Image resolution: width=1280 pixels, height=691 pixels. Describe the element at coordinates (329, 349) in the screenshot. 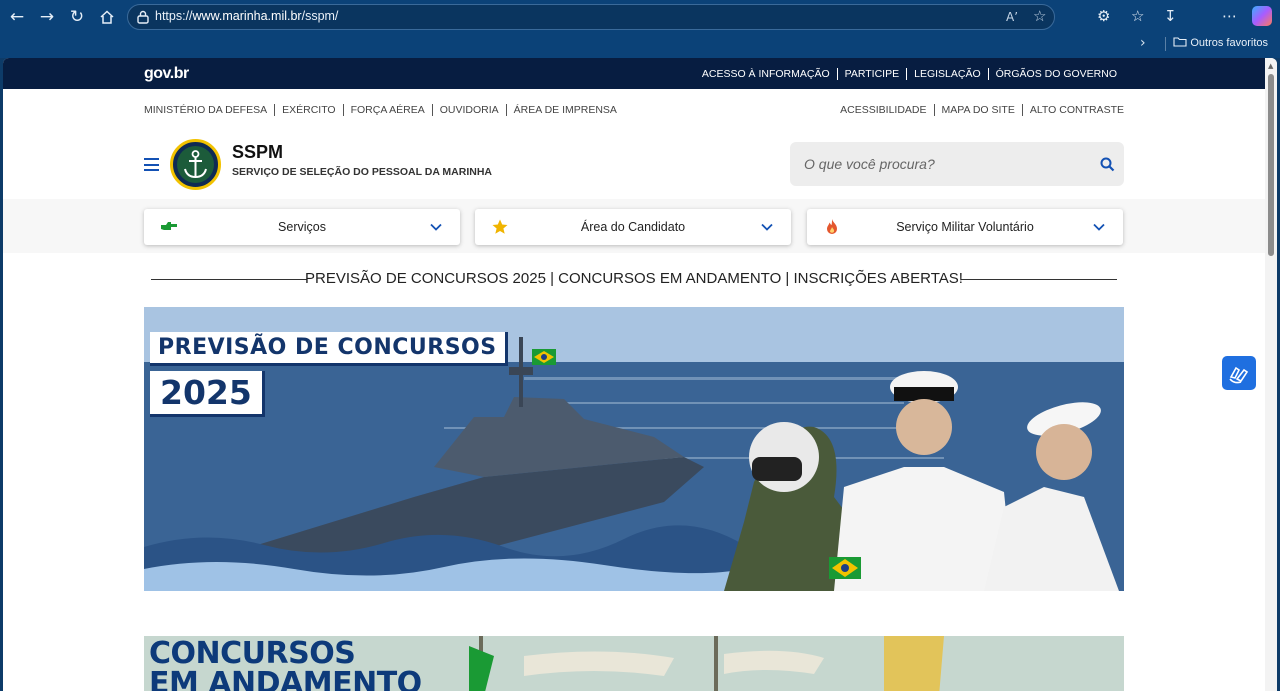

I see `banner-title-line1: PREVISÃO DE CONCURSOS` at that location.